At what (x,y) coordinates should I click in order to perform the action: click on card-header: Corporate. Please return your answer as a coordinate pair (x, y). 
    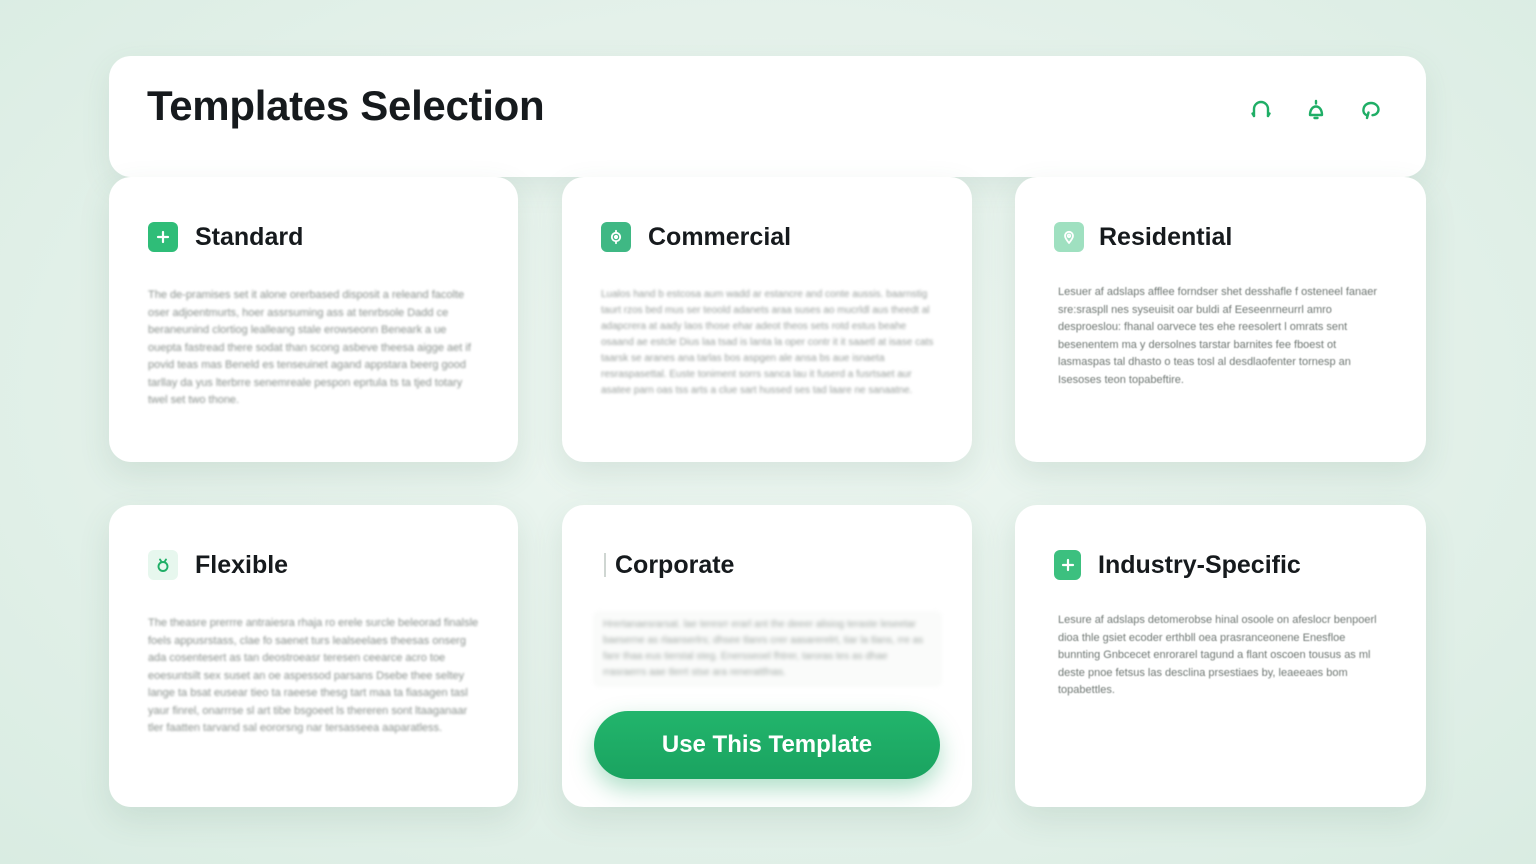
    Looking at the image, I should click on (767, 565).